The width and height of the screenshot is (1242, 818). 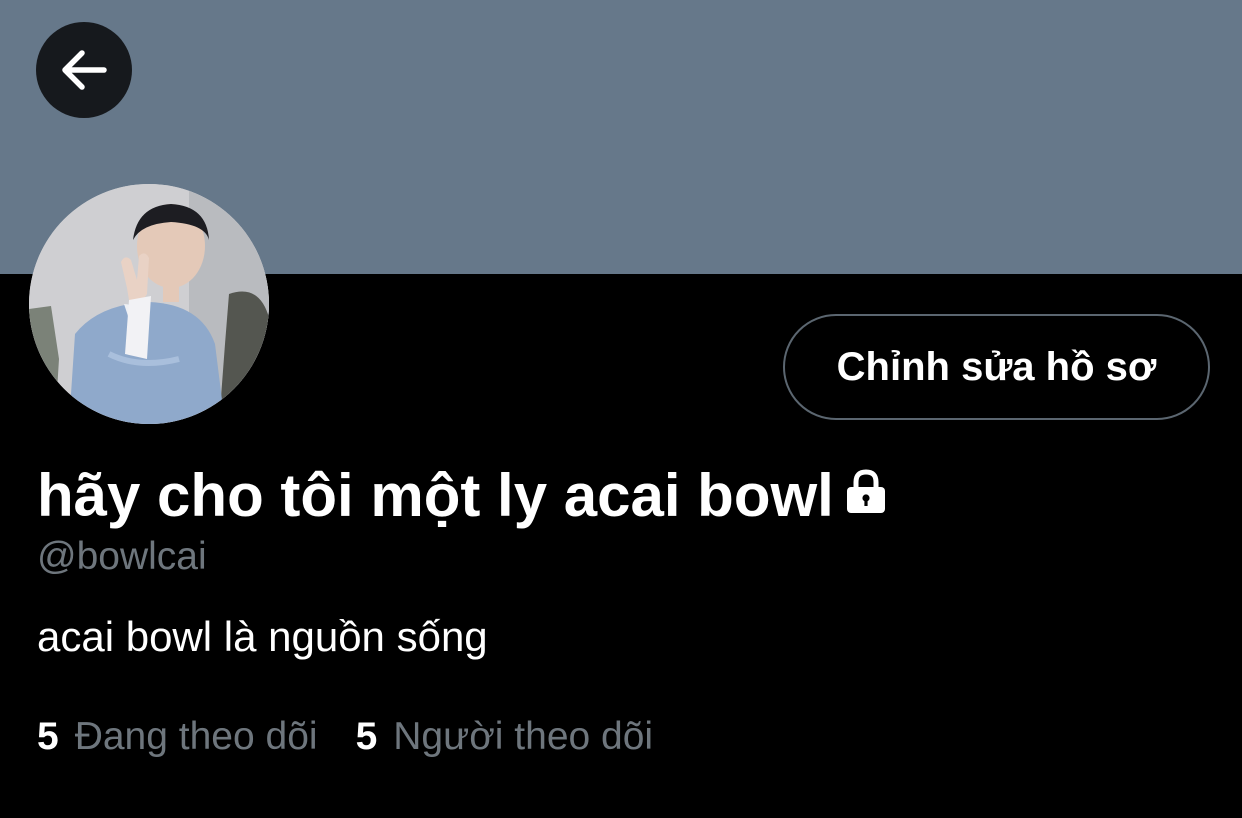 I want to click on back-button, so click(x=84, y=70).